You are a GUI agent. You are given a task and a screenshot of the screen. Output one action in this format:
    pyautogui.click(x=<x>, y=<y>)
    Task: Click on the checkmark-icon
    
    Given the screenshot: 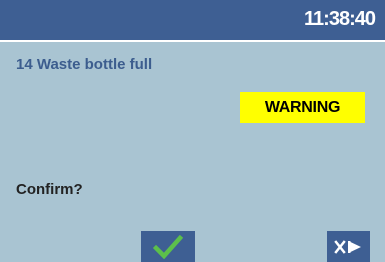 What is the action you would take?
    pyautogui.click(x=168, y=246)
    